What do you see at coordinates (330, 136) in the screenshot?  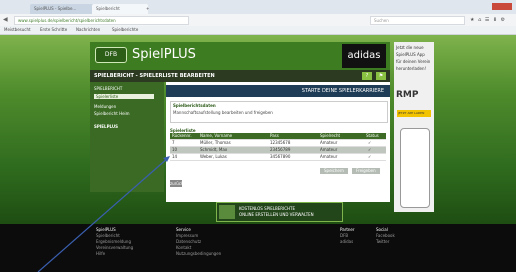 I see `column-header: Spielrecht` at bounding box center [330, 136].